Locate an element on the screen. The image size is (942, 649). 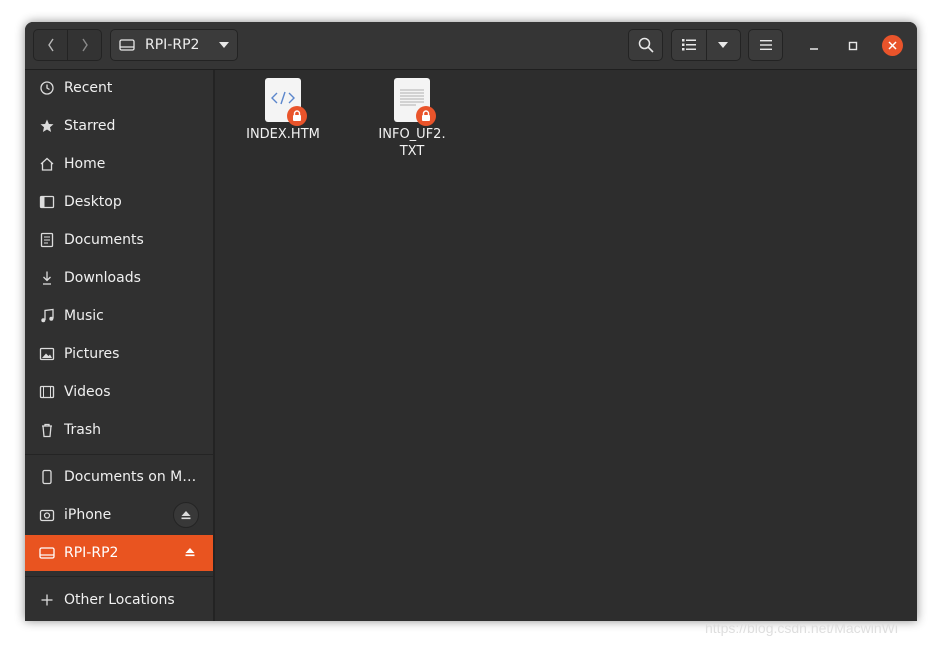
sidebar-item-label: iPhone is located at coordinates (88, 515).